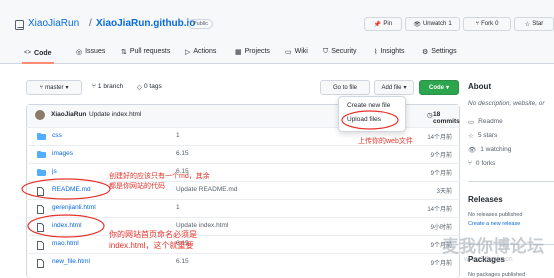 Image resolution: width=554 pixels, height=278 pixels. What do you see at coordinates (71, 261) in the screenshot?
I see `file-name-link: new_file.html` at bounding box center [71, 261].